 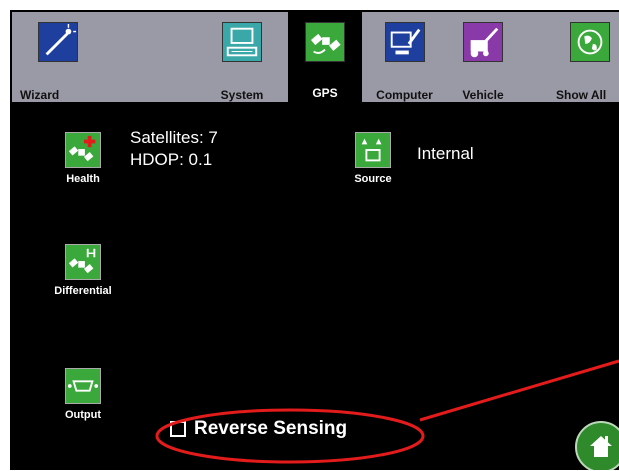 What do you see at coordinates (483, 95) in the screenshot?
I see `tab-label: Vehicle` at bounding box center [483, 95].